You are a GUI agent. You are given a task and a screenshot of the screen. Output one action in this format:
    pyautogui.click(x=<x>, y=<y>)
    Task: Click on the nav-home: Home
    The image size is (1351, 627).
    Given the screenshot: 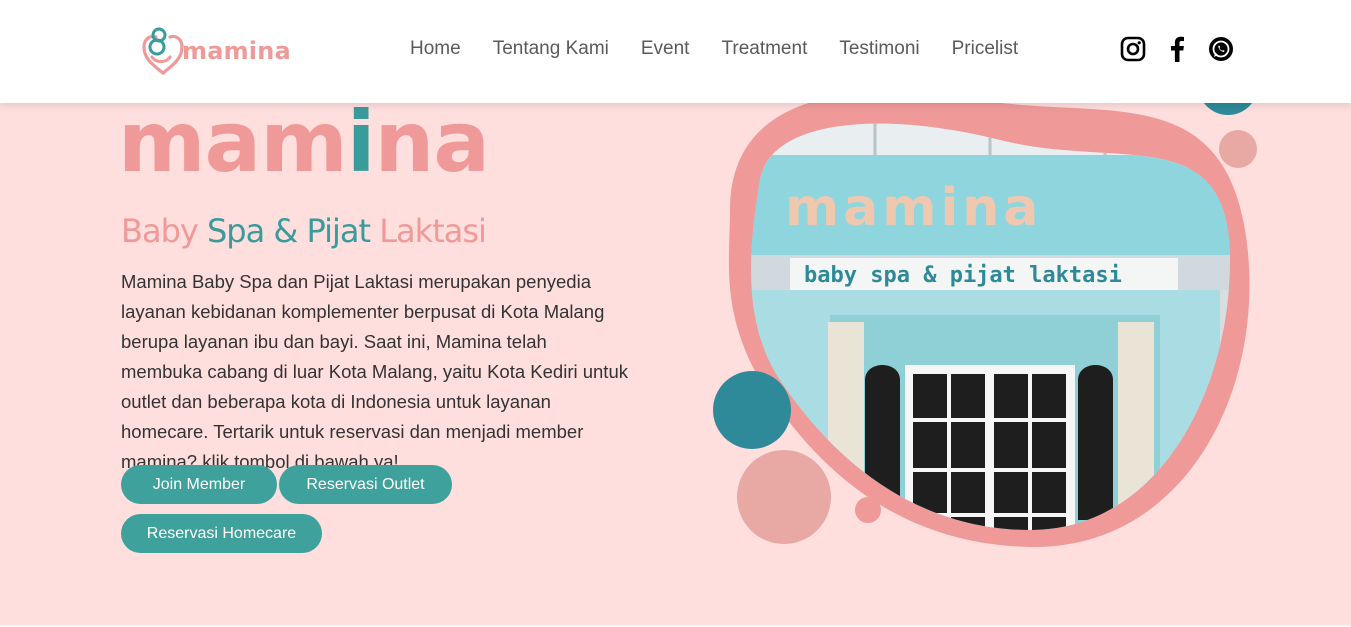 What is the action you would take?
    pyautogui.click(x=435, y=49)
    